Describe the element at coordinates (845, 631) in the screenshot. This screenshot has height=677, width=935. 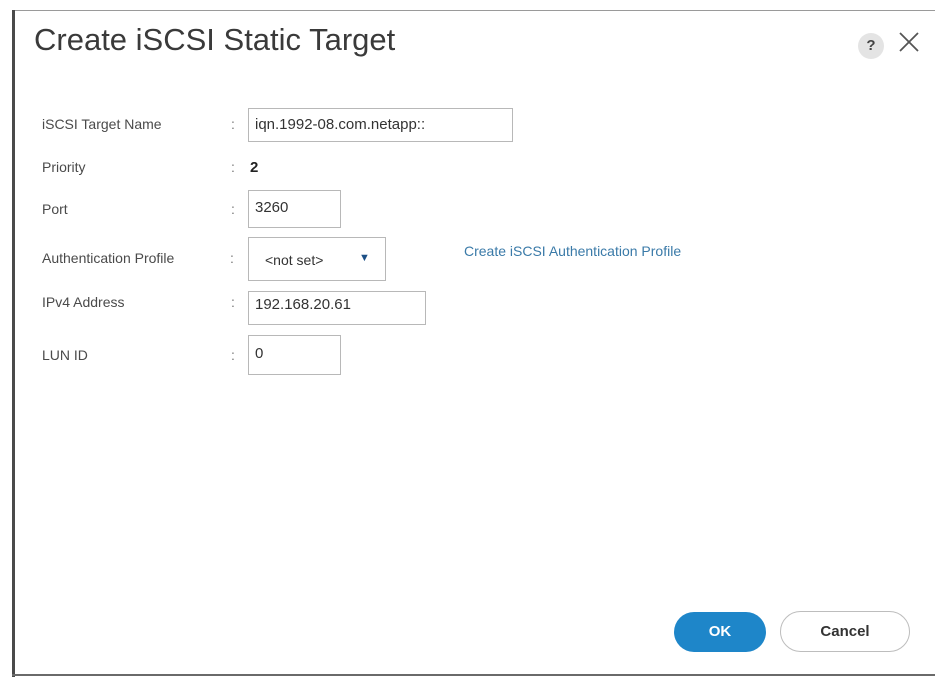
I see `cancel-button: Cancel` at that location.